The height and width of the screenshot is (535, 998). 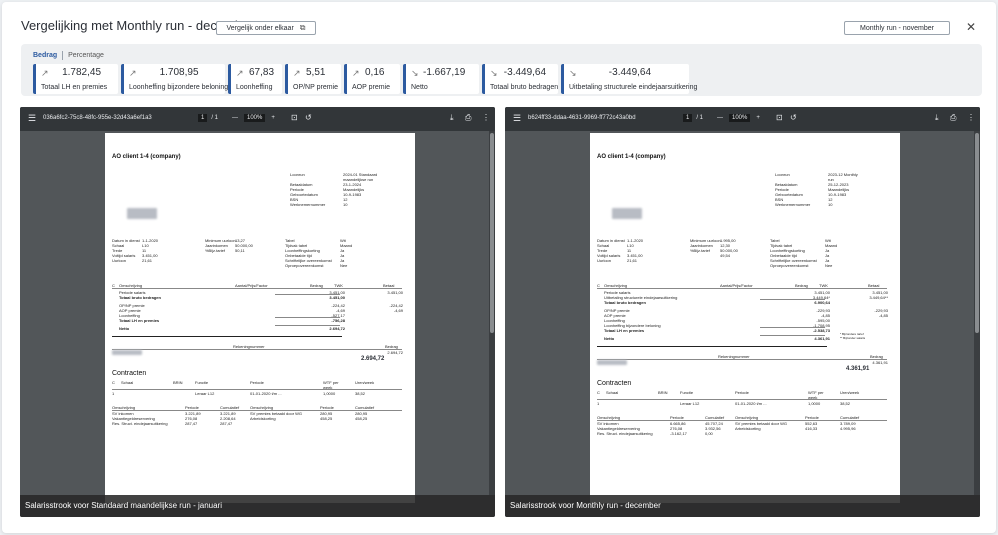 What do you see at coordinates (598, 403) in the screenshot?
I see `contract-cell: 1` at bounding box center [598, 403].